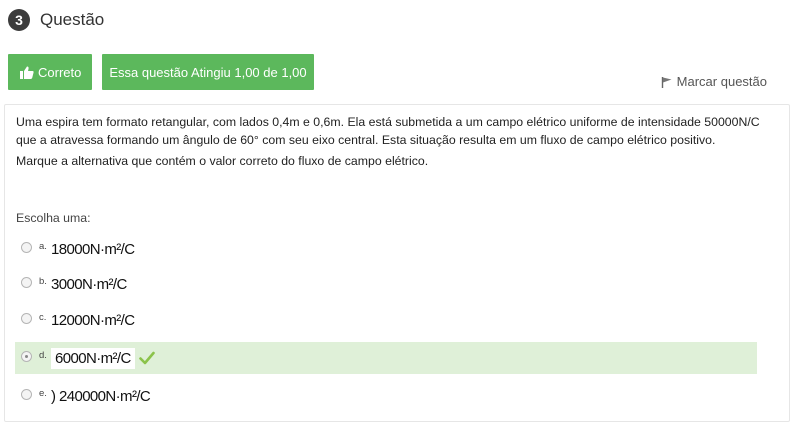 Image resolution: width=793 pixels, height=429 pixels. Describe the element at coordinates (386, 320) in the screenshot. I see `option-c: c. 12000N·m²/C` at that location.